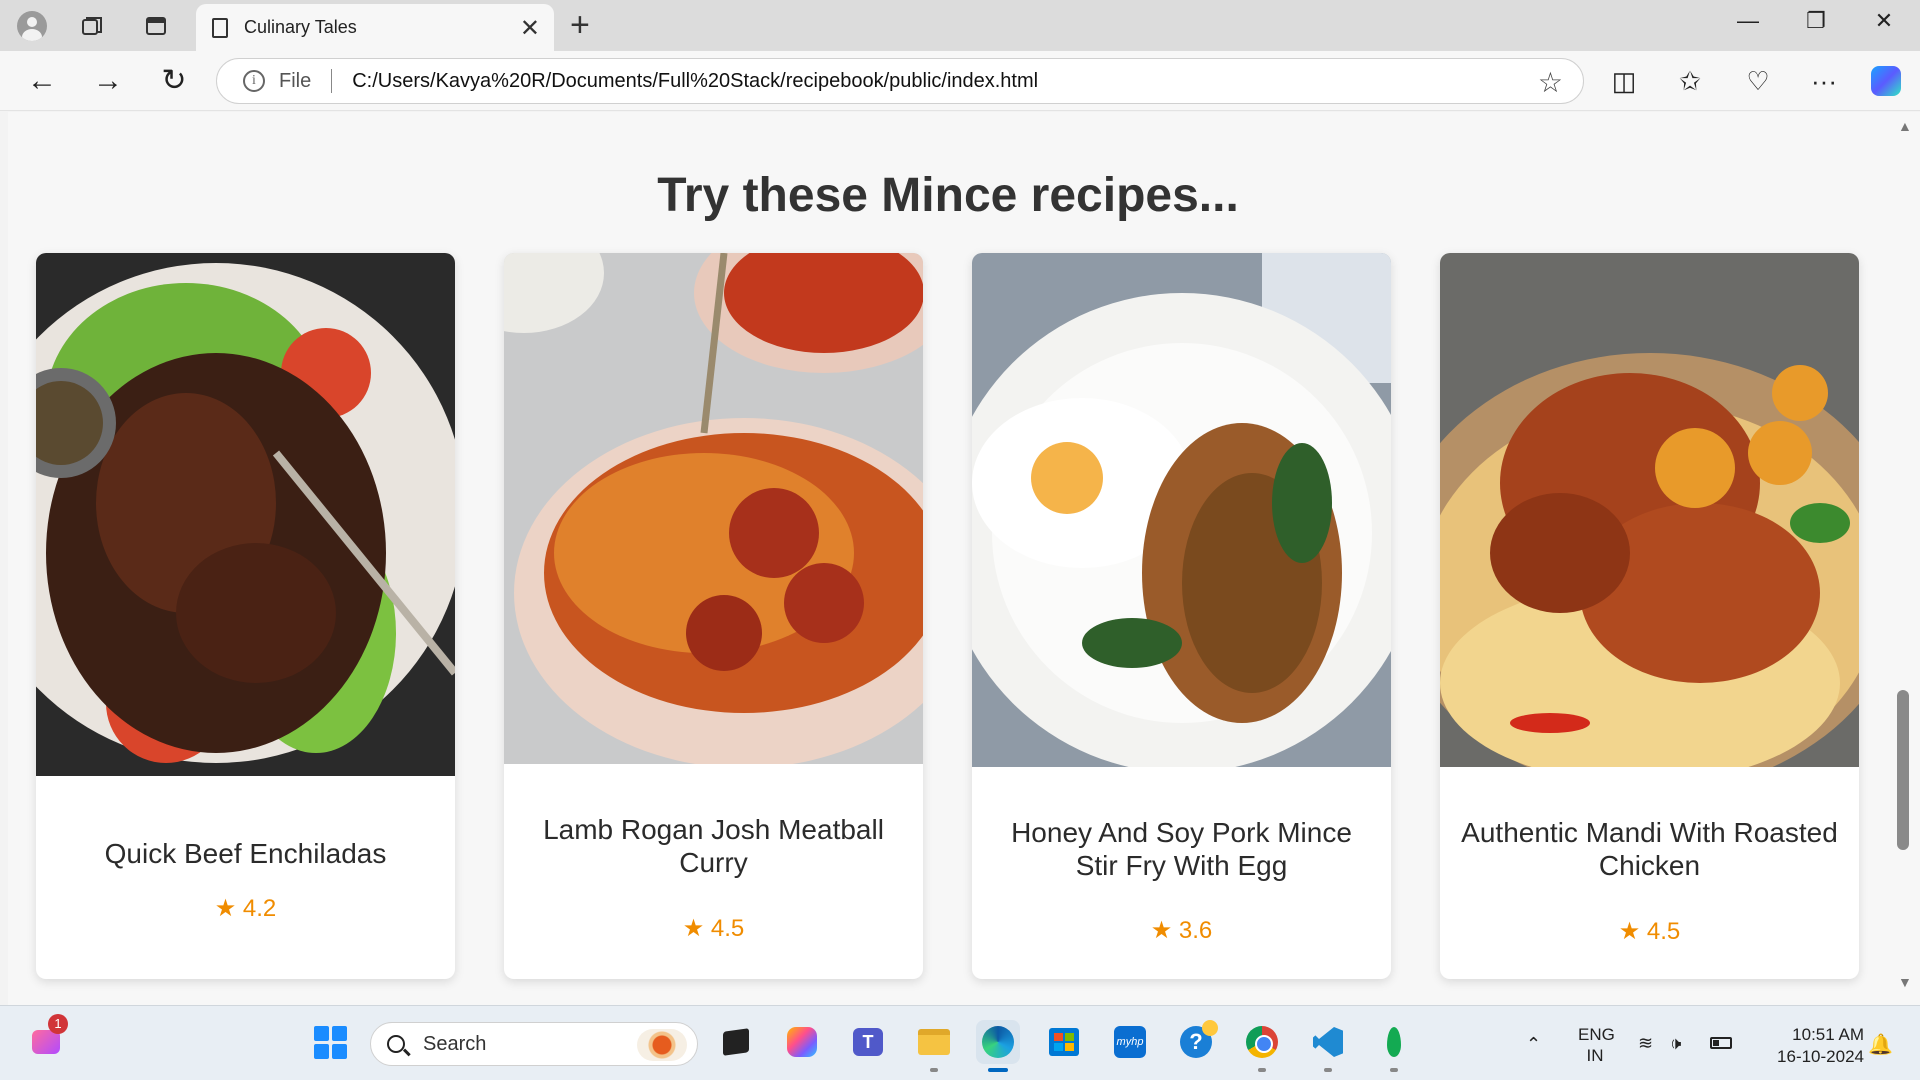  Describe the element at coordinates (736, 1042) in the screenshot. I see `file-manager-app-icon` at that location.